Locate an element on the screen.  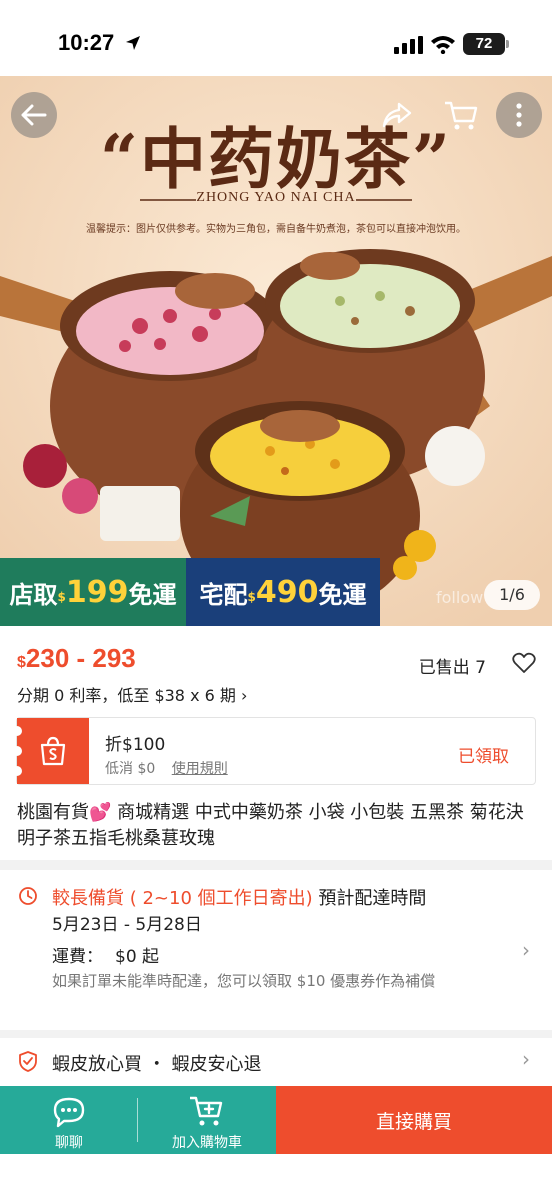
add-to-cart-label: 加入購物車 is located at coordinates (207, 1143).